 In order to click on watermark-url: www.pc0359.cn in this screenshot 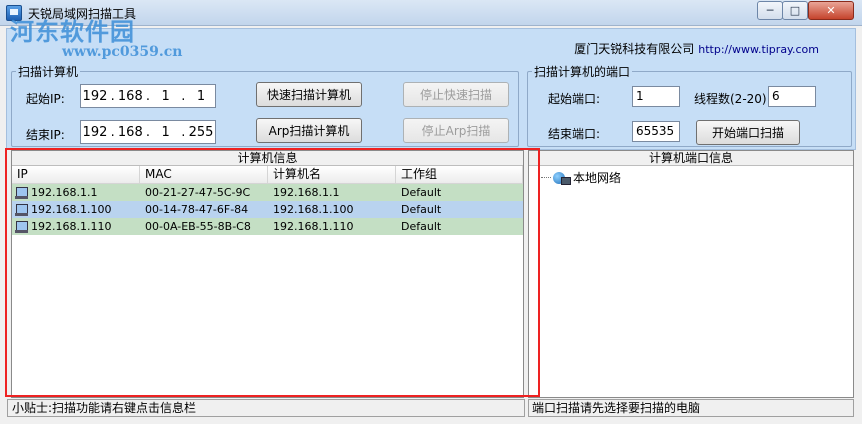, I will do `click(122, 52)`.